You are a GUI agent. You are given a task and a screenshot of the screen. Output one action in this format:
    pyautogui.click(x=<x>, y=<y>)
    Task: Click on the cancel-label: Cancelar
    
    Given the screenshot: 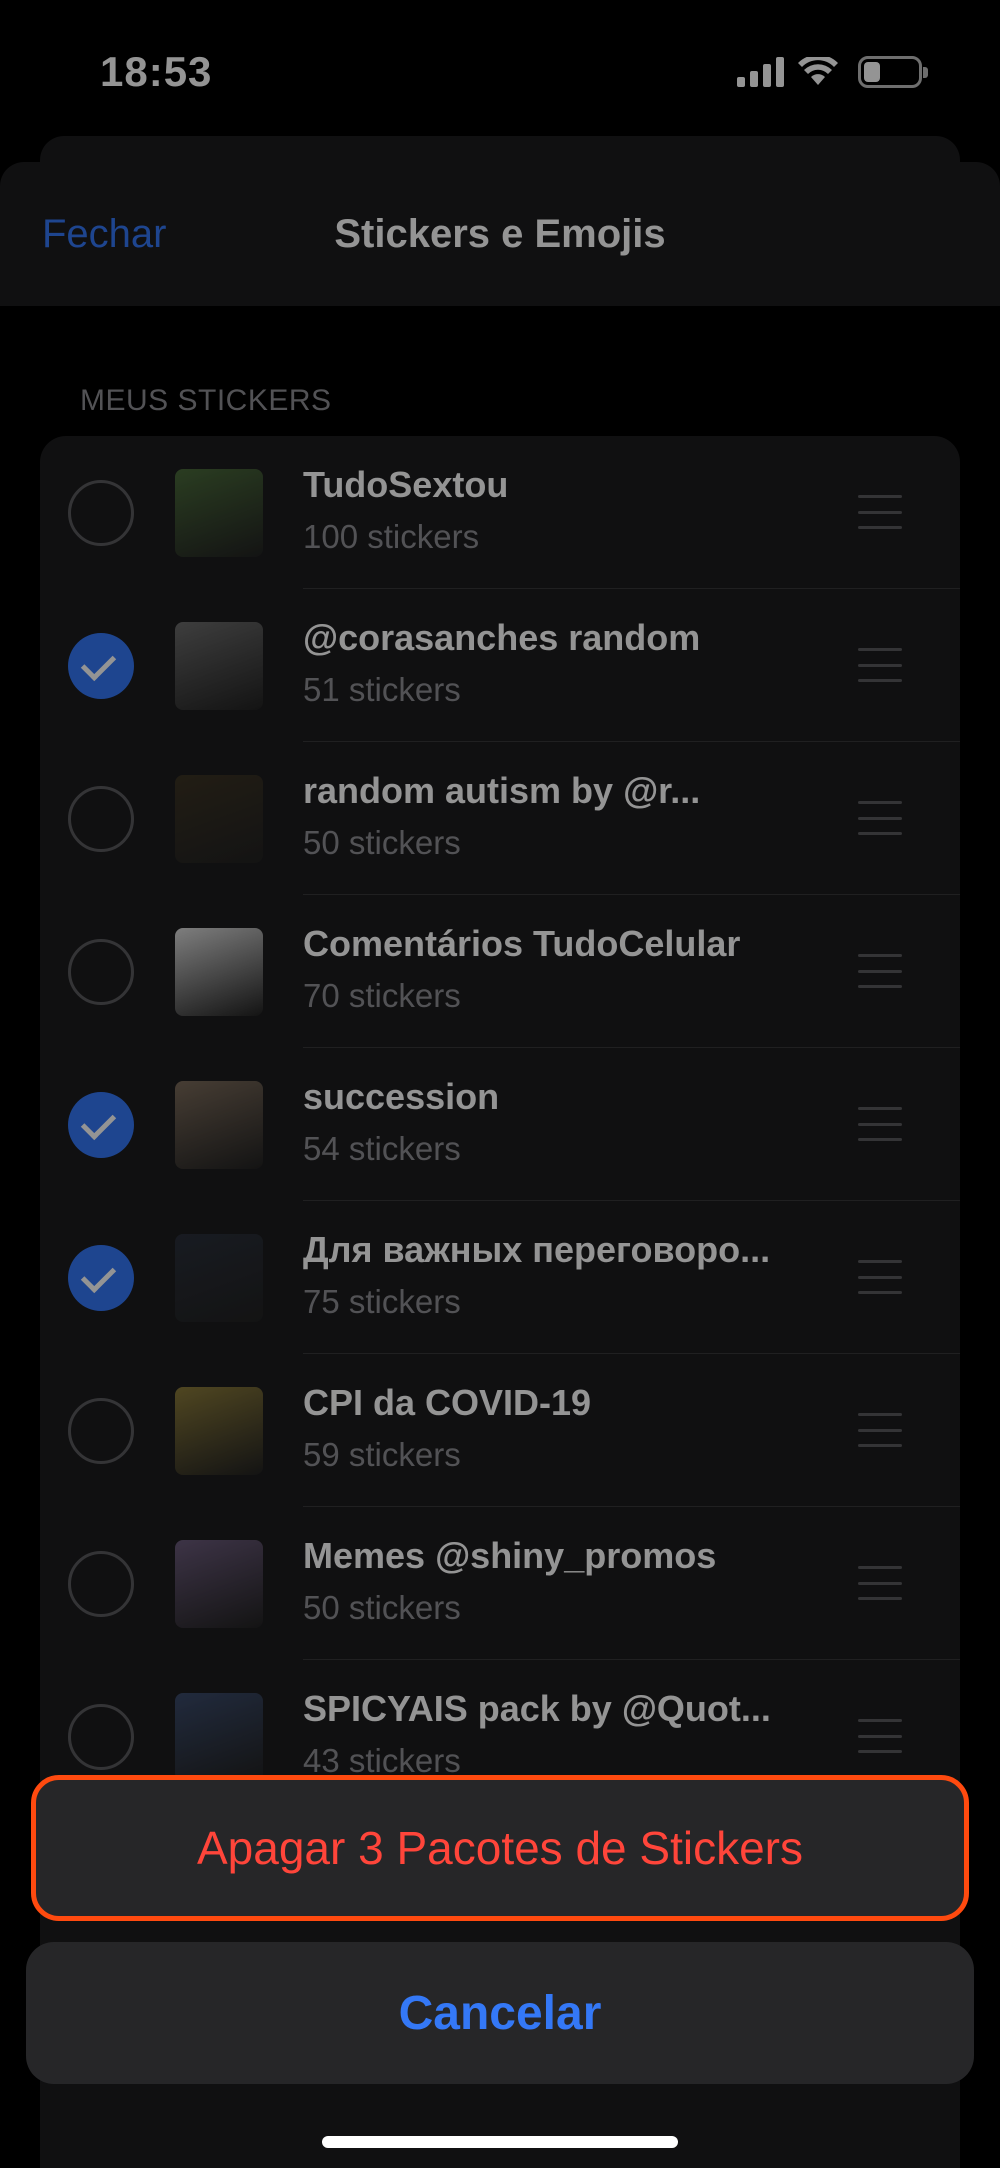 What is the action you would take?
    pyautogui.click(x=500, y=2013)
    